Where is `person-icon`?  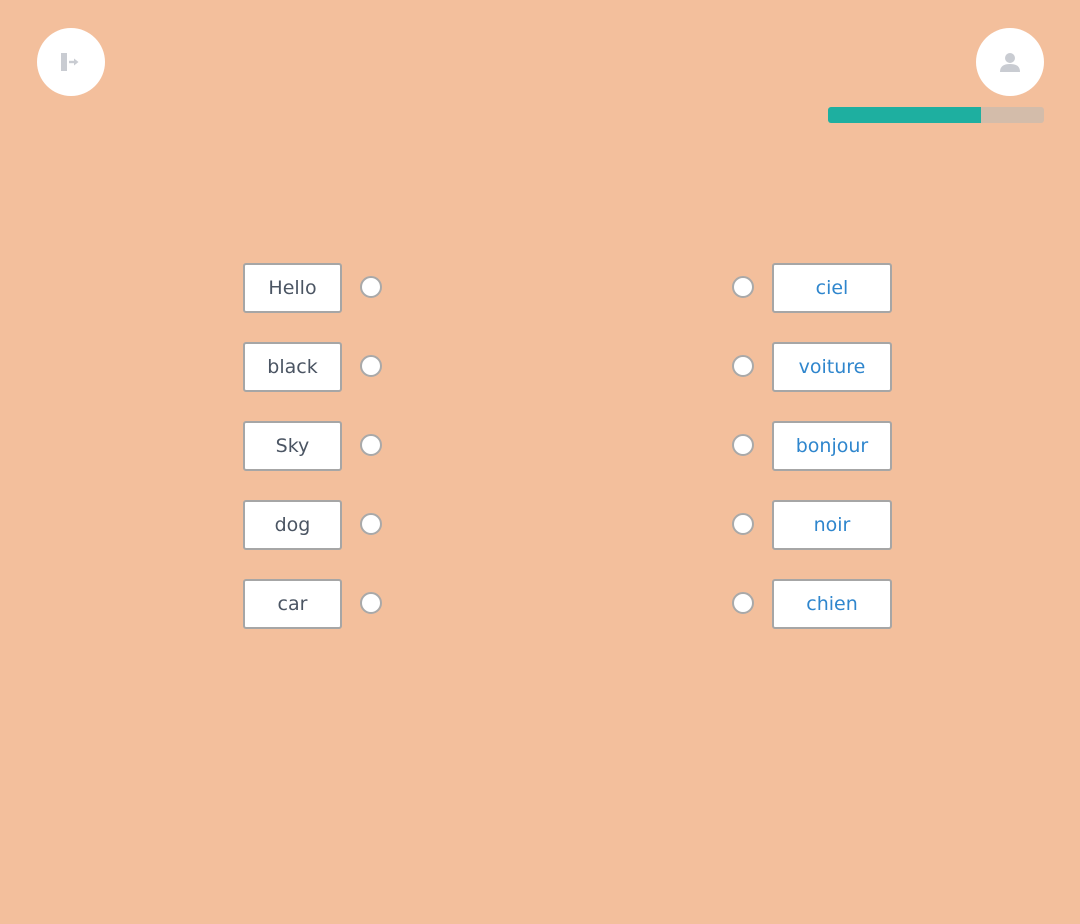
person-icon is located at coordinates (1010, 62).